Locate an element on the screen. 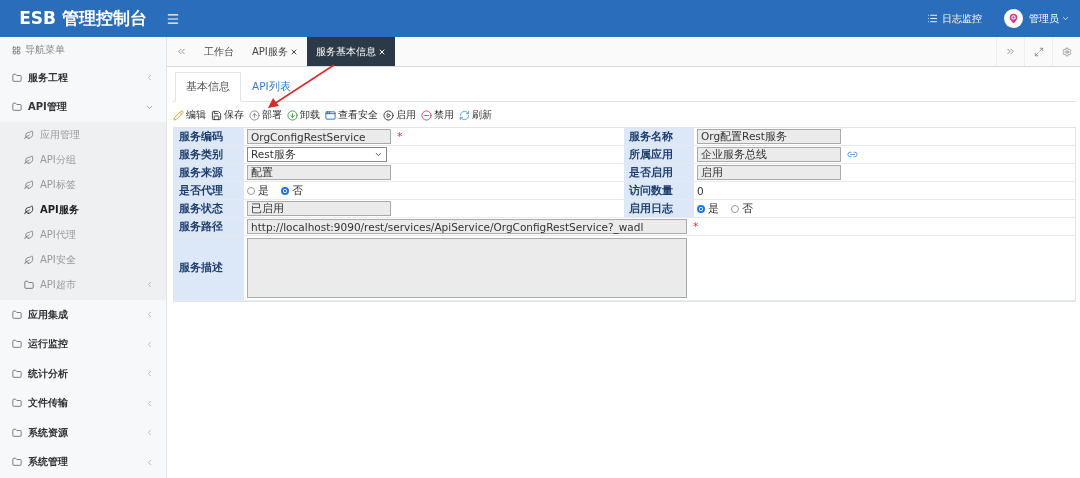 The height and width of the screenshot is (478, 1080). nav-item: API服务 is located at coordinates (83, 209).